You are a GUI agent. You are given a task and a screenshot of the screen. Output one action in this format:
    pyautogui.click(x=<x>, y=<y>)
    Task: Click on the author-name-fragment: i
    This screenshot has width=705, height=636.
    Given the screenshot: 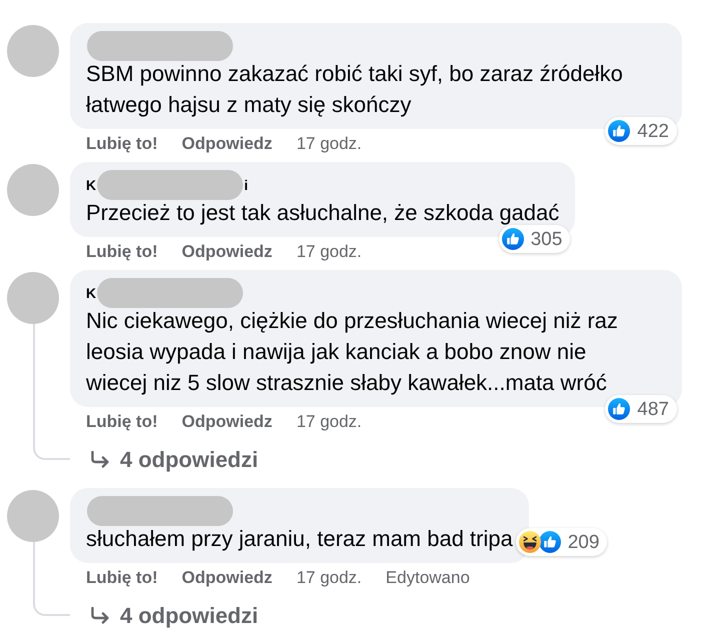 What is the action you would take?
    pyautogui.click(x=246, y=185)
    